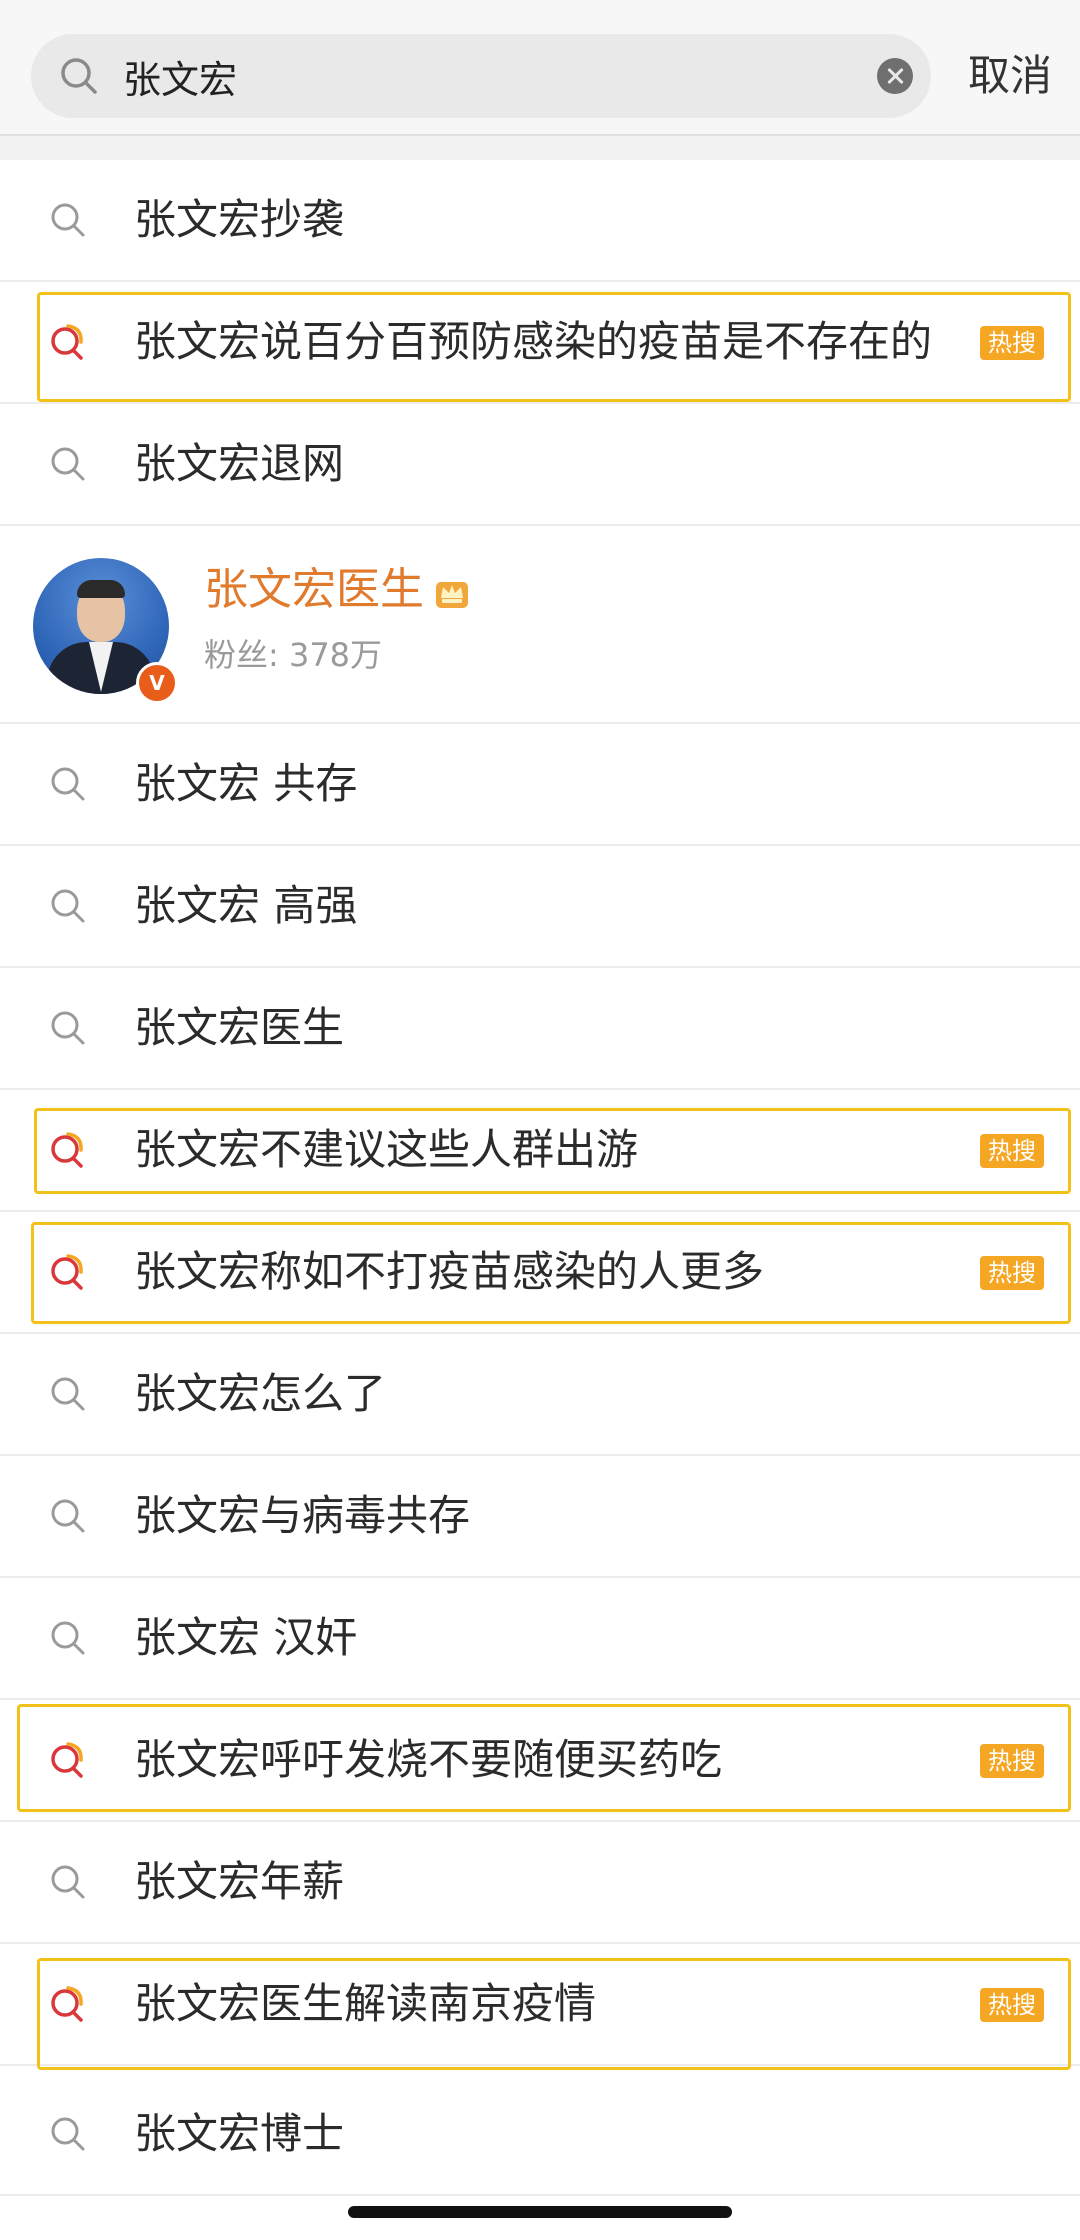 This screenshot has width=1080, height=2240. Describe the element at coordinates (895, 76) in the screenshot. I see `clear-icon` at that location.